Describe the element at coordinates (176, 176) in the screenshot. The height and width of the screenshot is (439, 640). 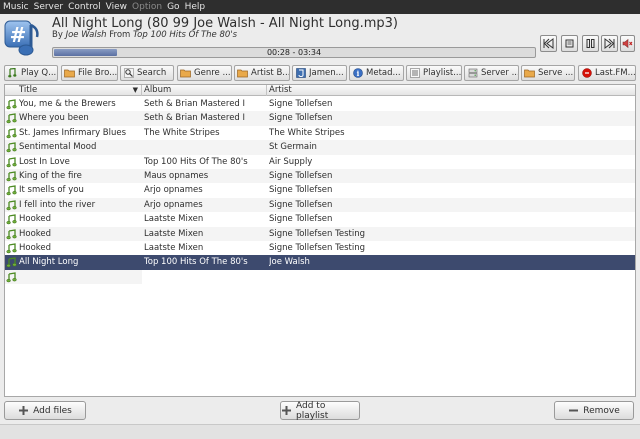
I see `cell-album: Maus opnames` at that location.